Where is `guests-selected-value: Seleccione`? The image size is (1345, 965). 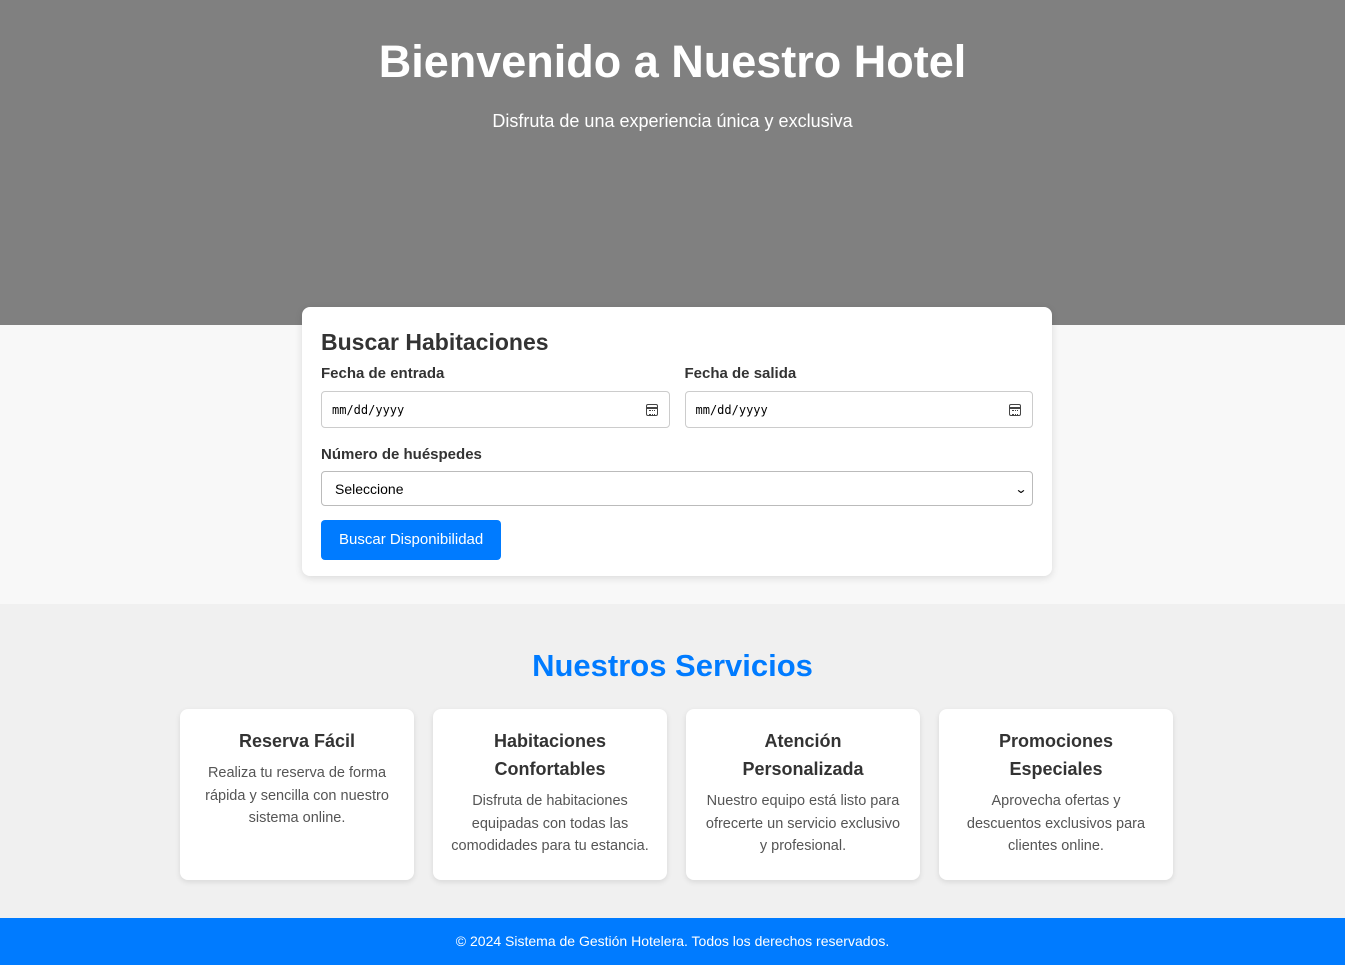
guests-selected-value: Seleccione is located at coordinates (369, 488).